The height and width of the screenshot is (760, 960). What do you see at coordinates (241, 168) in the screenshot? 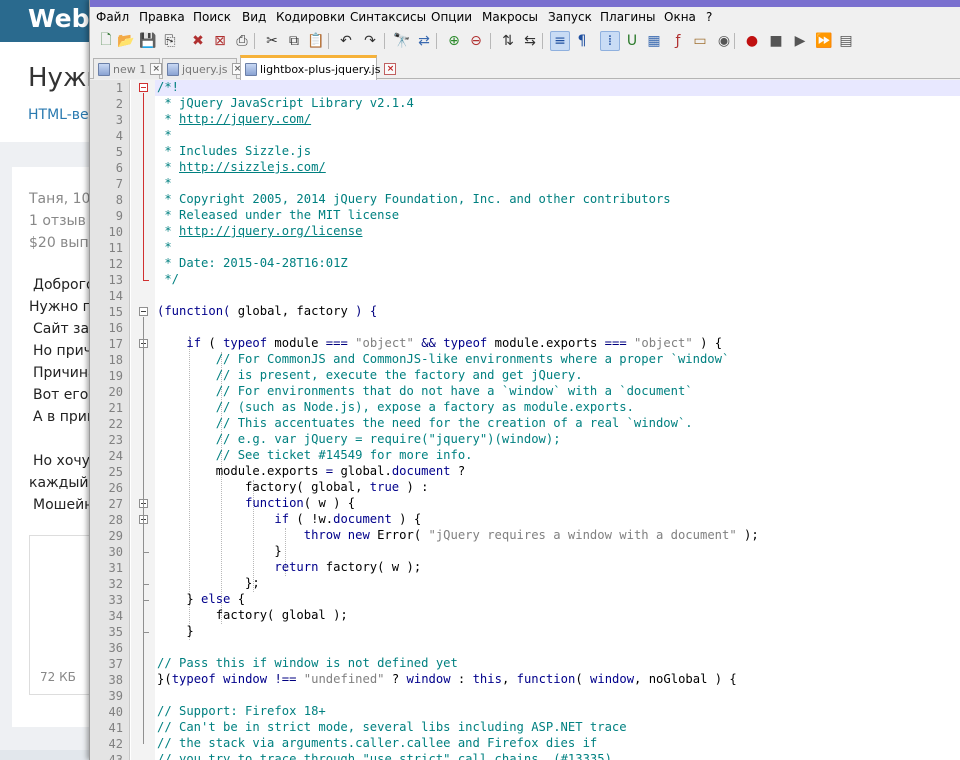
I see `code-line: * http://sizzlejs.com/` at bounding box center [241, 168].